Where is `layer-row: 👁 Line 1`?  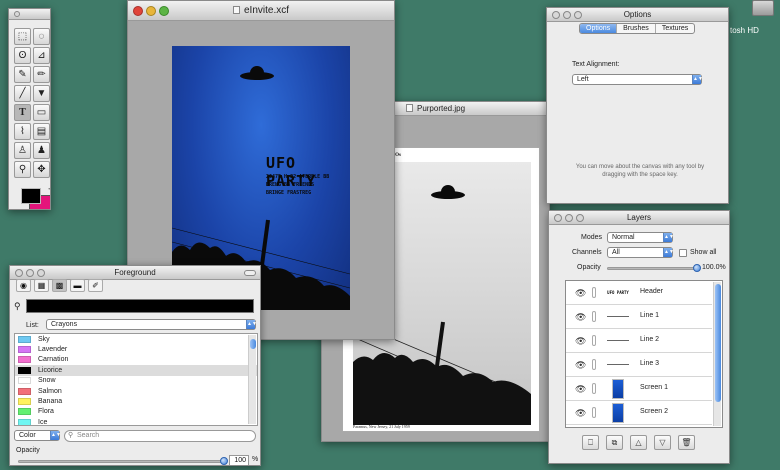
layer-row: 👁 Line 1 is located at coordinates (639, 317).